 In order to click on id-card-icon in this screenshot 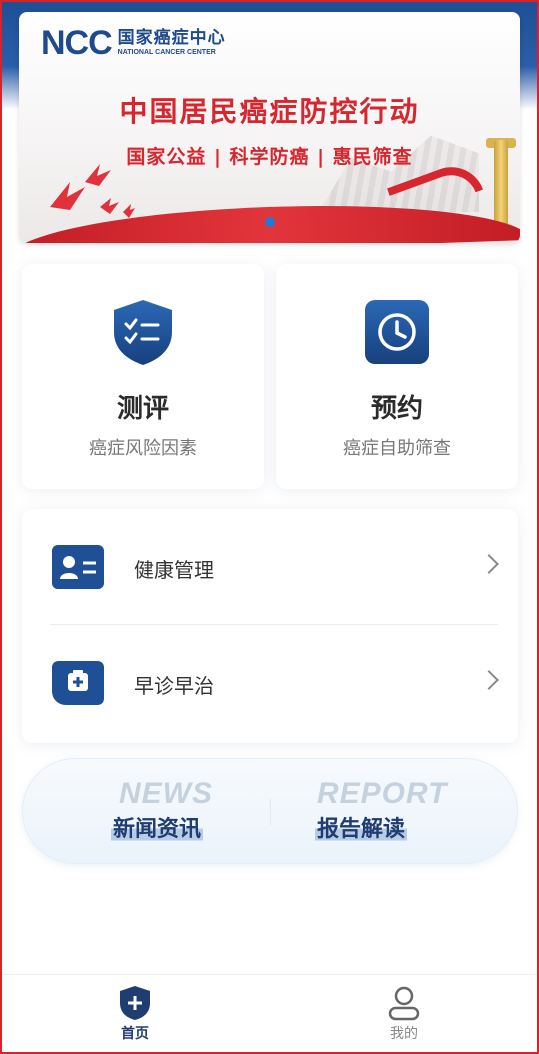, I will do `click(78, 567)`.